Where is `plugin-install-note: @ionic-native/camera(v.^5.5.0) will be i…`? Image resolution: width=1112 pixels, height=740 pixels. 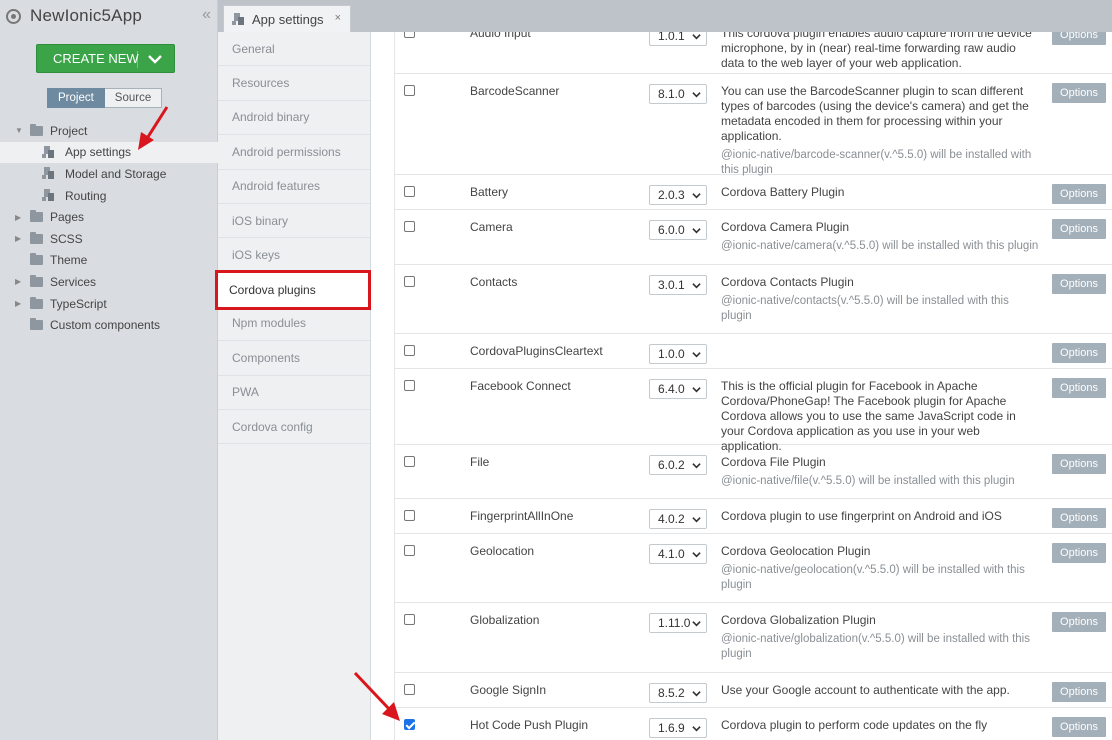 plugin-install-note: @ionic-native/camera(v.^5.5.0) will be i… is located at coordinates (880, 246).